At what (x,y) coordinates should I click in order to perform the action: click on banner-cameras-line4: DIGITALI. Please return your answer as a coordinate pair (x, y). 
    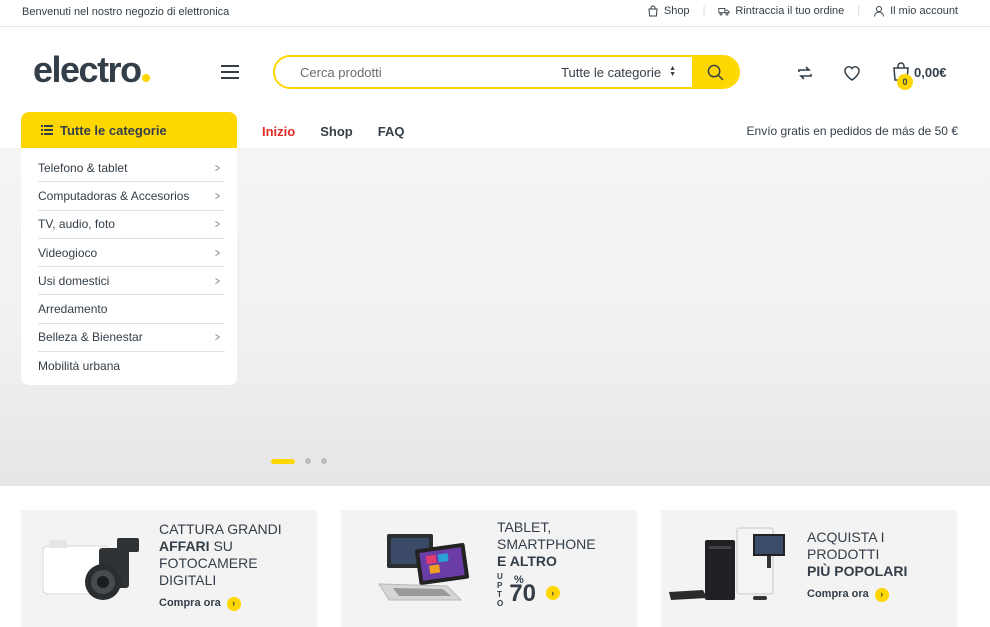
    Looking at the image, I should click on (188, 580).